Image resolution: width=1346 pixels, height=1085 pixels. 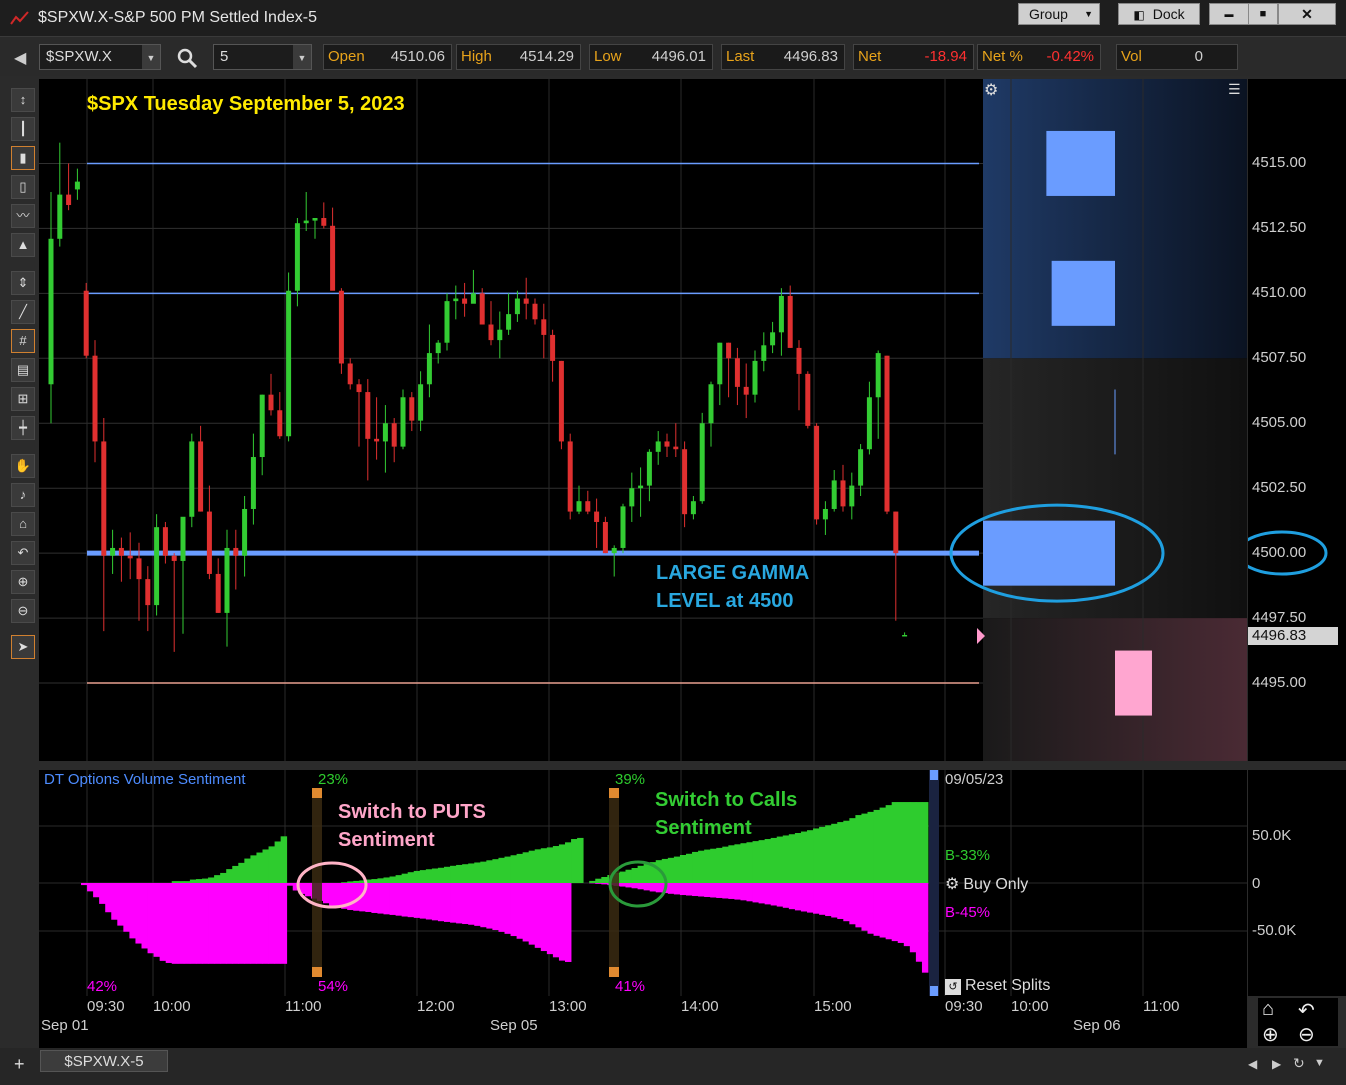 What do you see at coordinates (1297, 883) in the screenshot?
I see `sentiment-axis: 50.0K 0 -50.0K` at bounding box center [1297, 883].